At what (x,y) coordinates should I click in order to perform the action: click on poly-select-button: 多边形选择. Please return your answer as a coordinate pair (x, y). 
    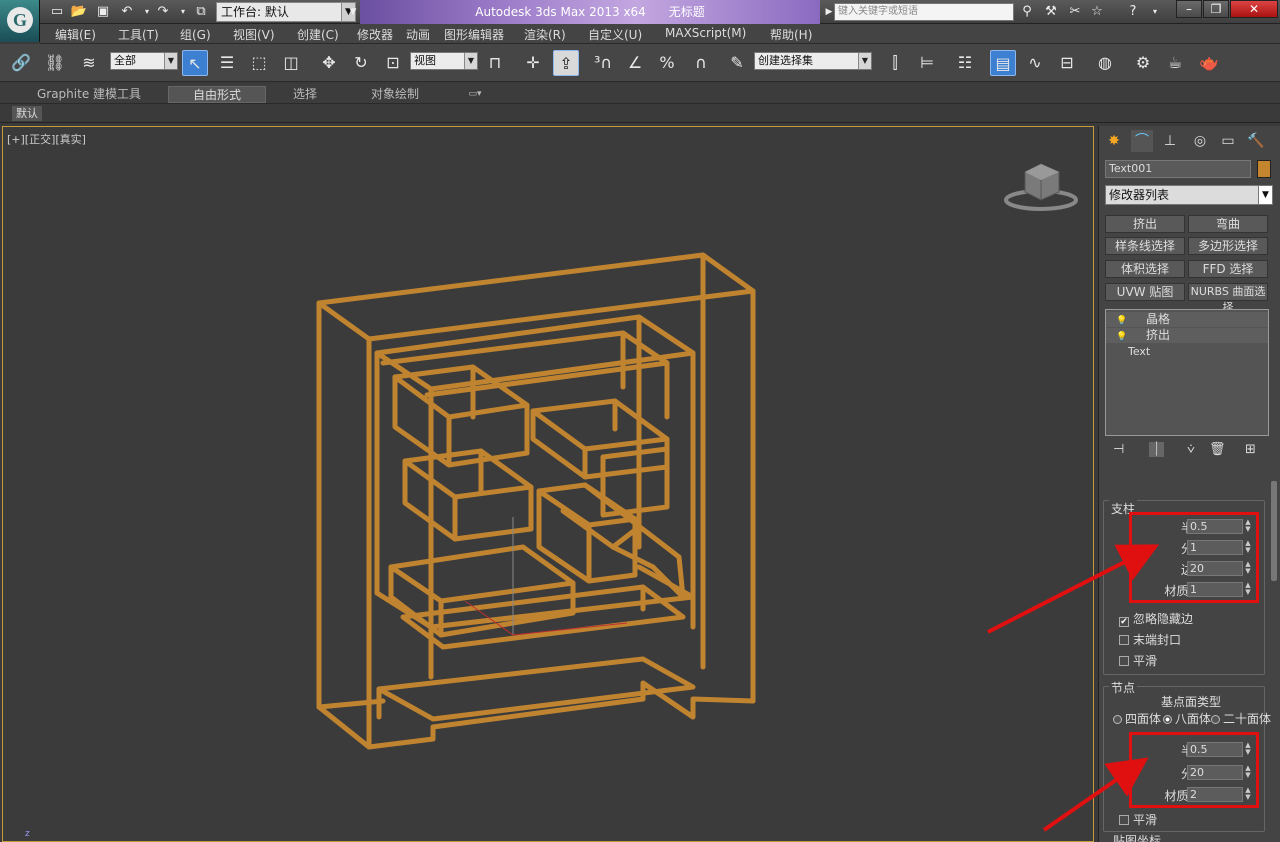
    Looking at the image, I should click on (1228, 246).